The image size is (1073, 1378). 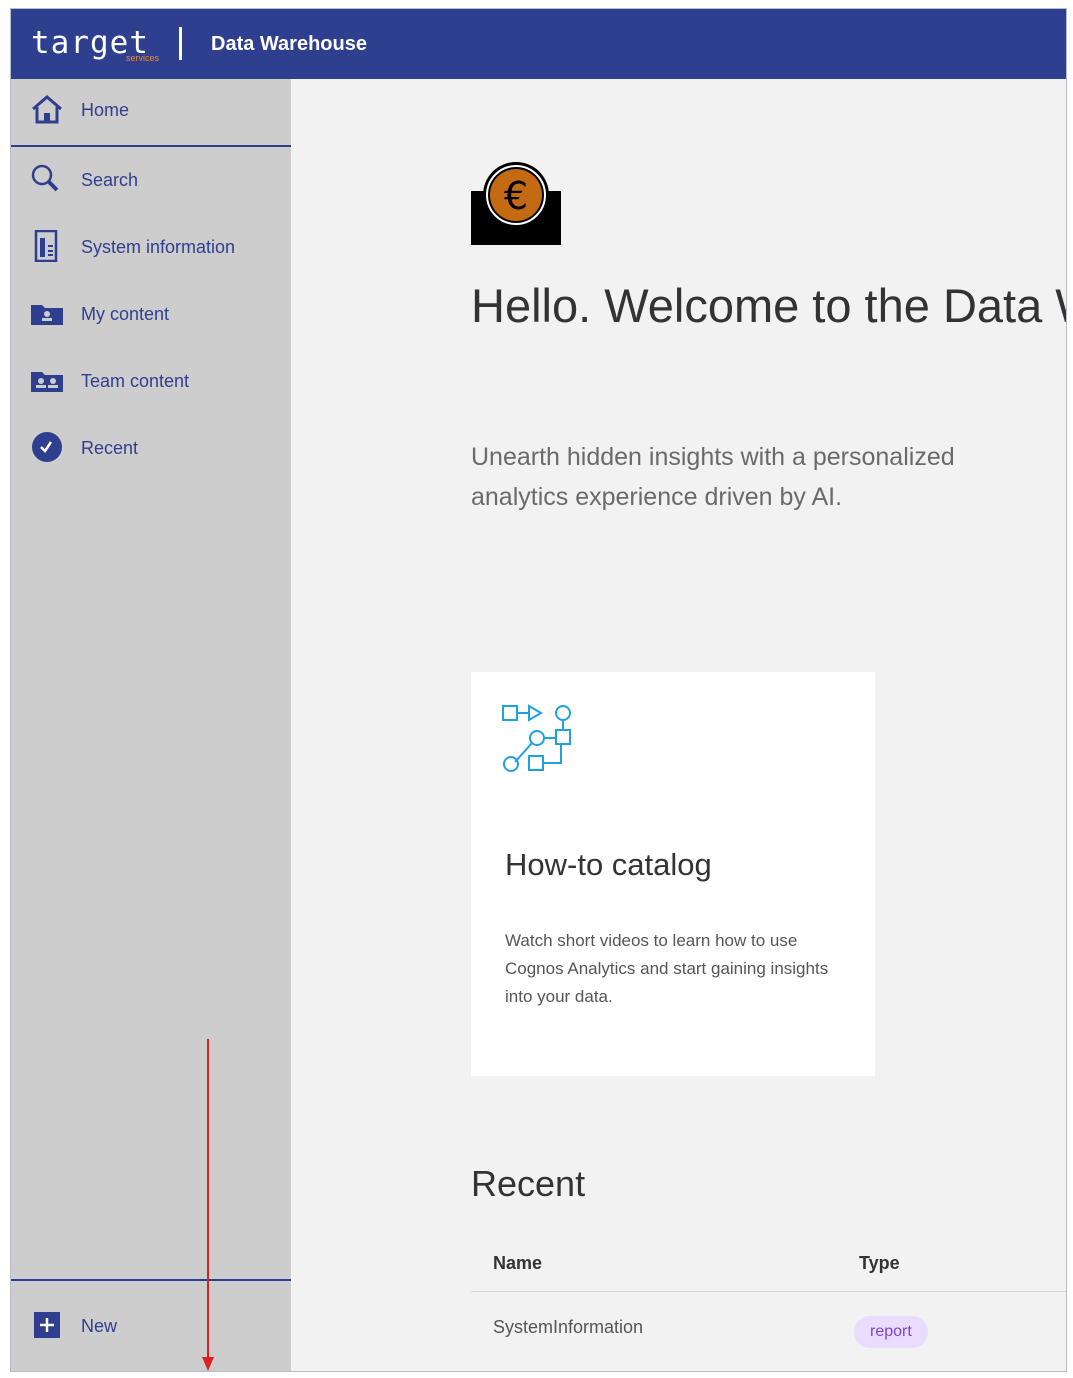 I want to click on euro-badge-icon: €, so click(x=516, y=203).